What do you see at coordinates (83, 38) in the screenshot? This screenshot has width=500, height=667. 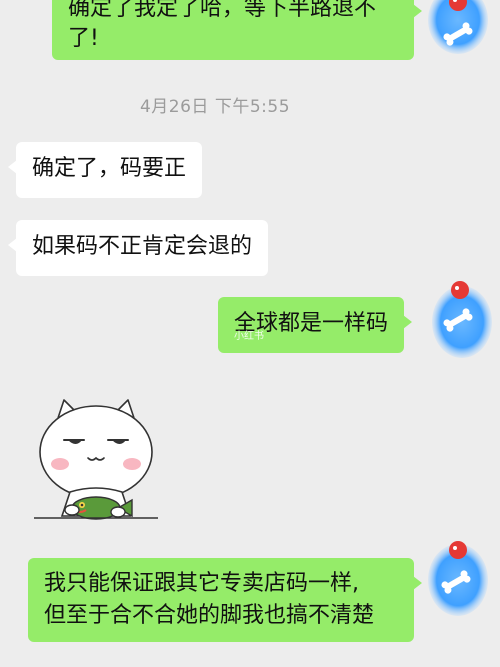 I see `message-text-line: 了!` at bounding box center [83, 38].